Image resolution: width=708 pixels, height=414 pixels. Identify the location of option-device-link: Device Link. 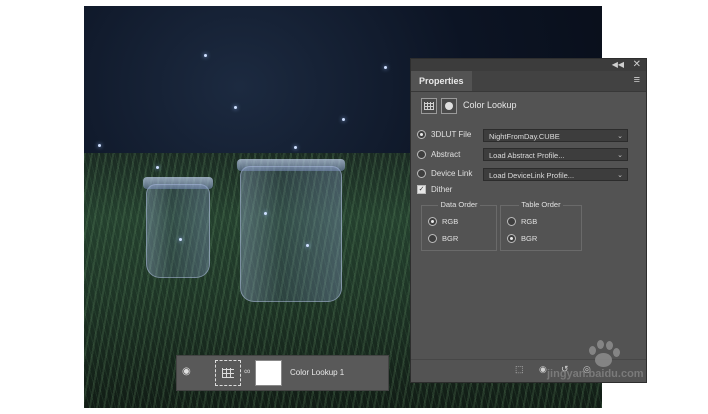
(445, 174).